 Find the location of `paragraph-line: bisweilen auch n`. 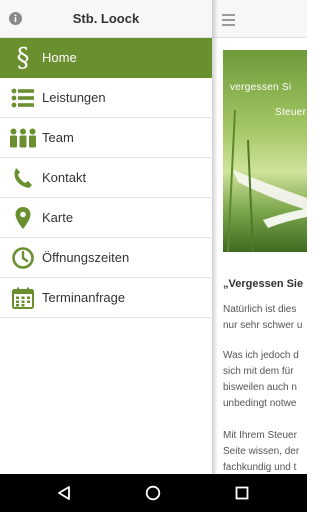

paragraph-line: bisweilen auch n is located at coordinates (260, 387).